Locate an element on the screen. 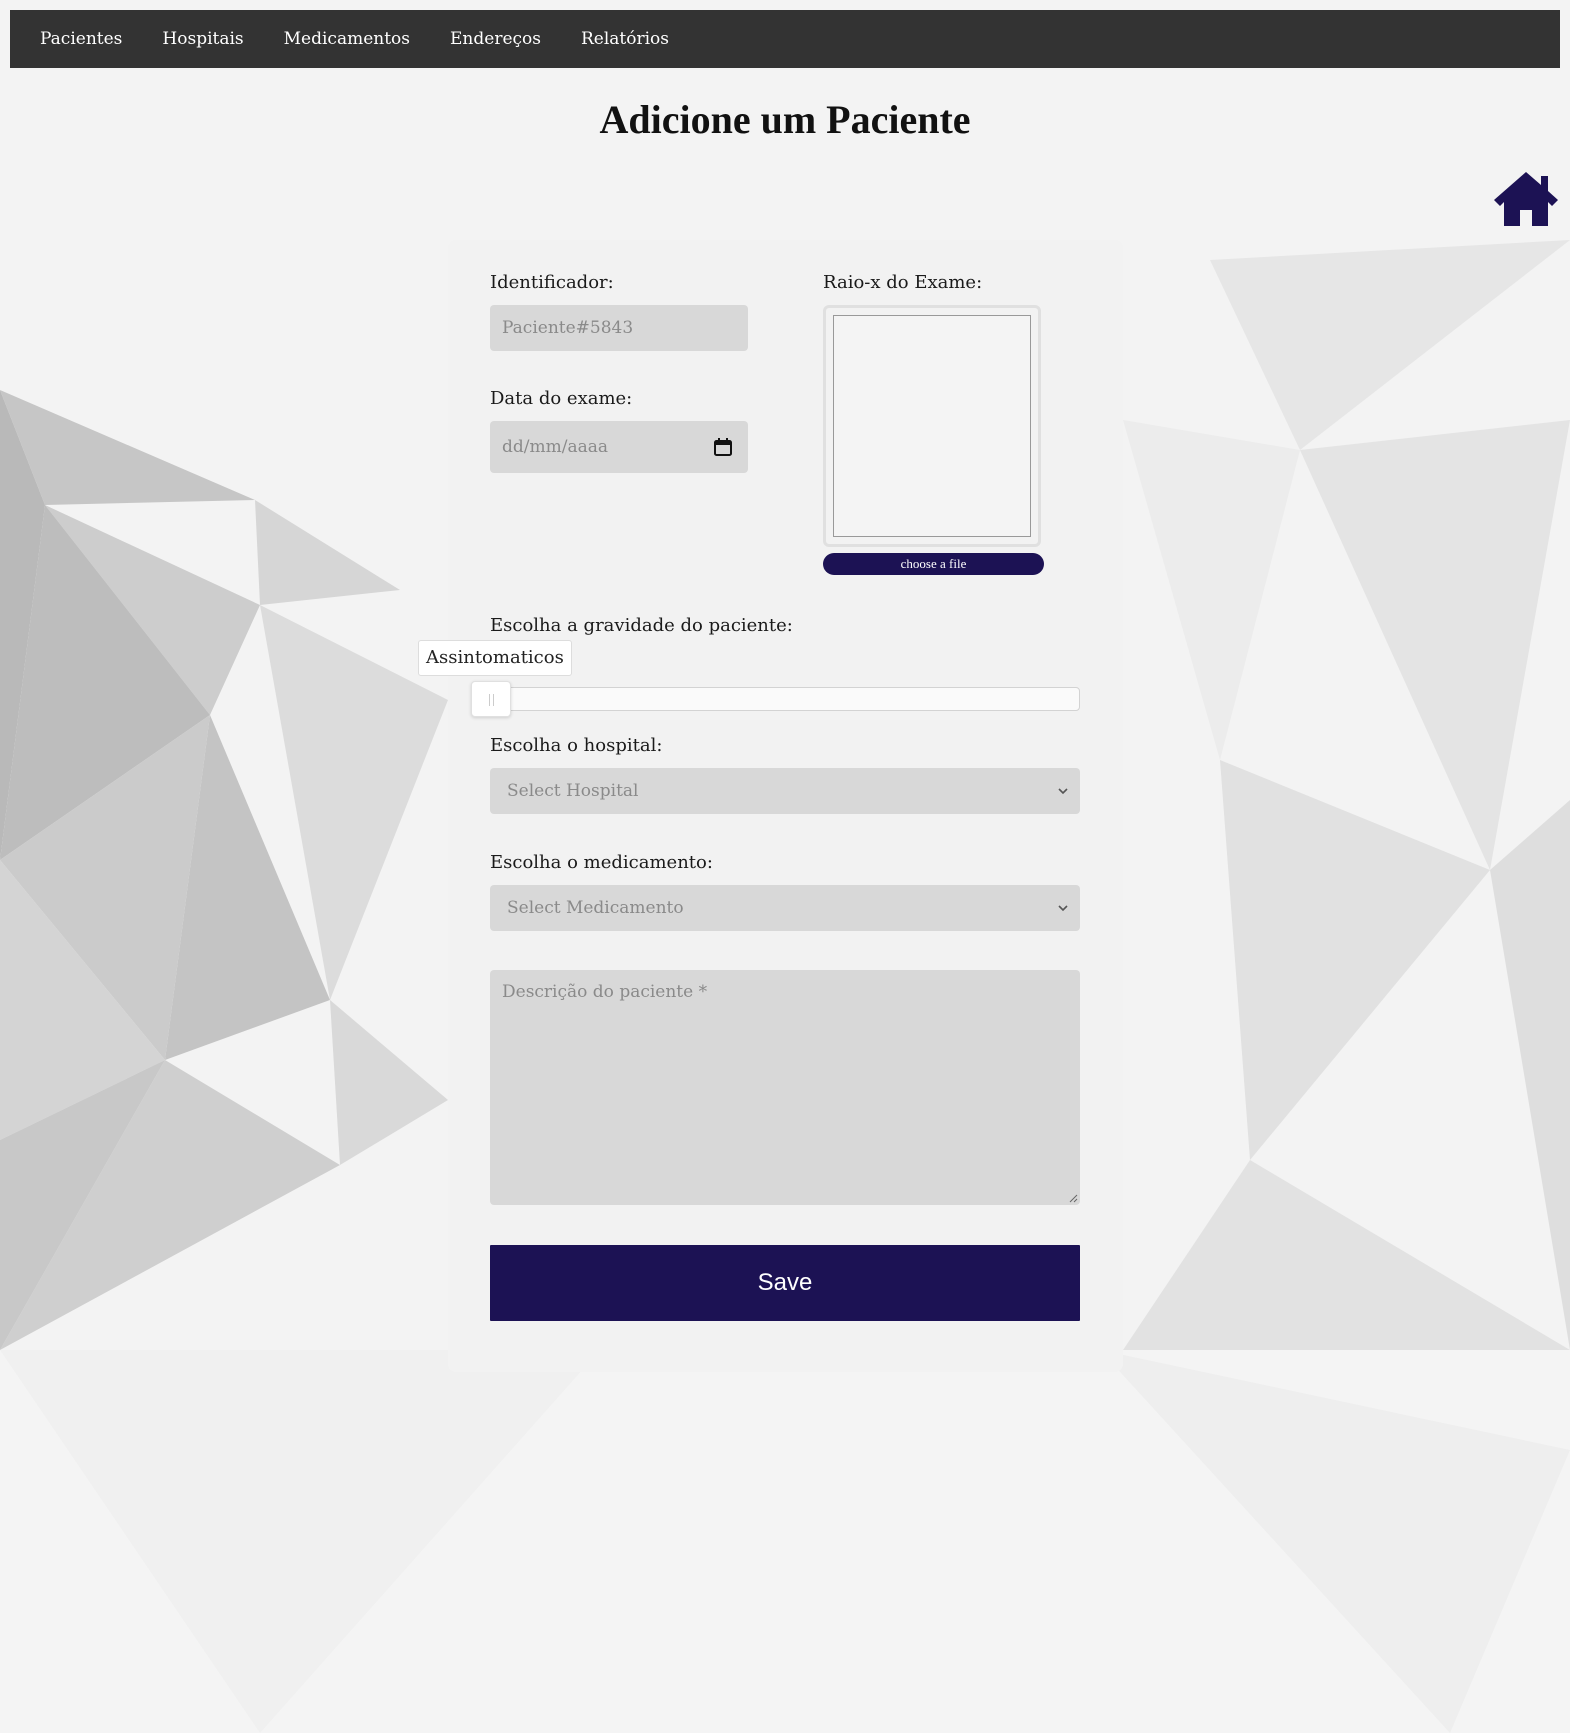 Image resolution: width=1570 pixels, height=1733 pixels. description-textarea: Descrição do paciente * is located at coordinates (785, 1087).